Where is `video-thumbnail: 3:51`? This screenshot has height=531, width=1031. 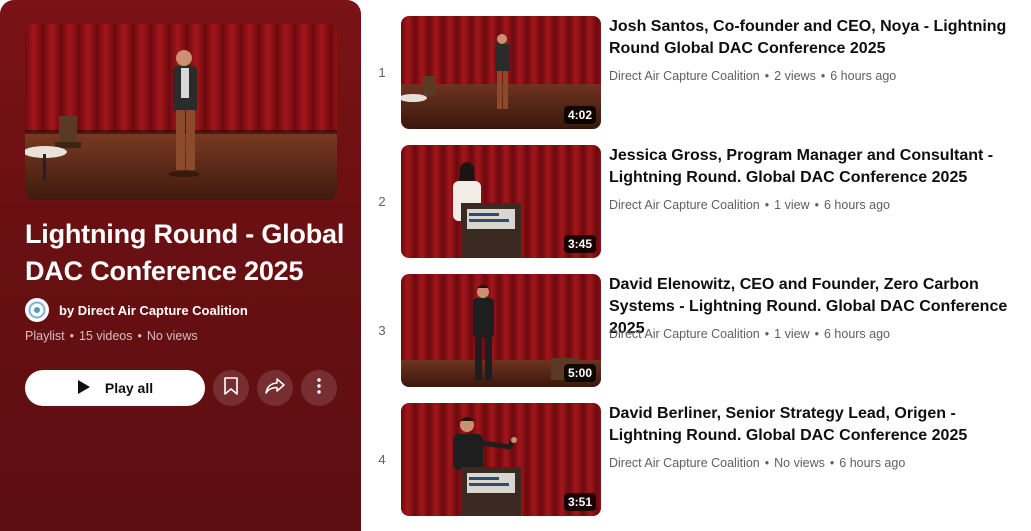 video-thumbnail: 3:51 is located at coordinates (501, 459).